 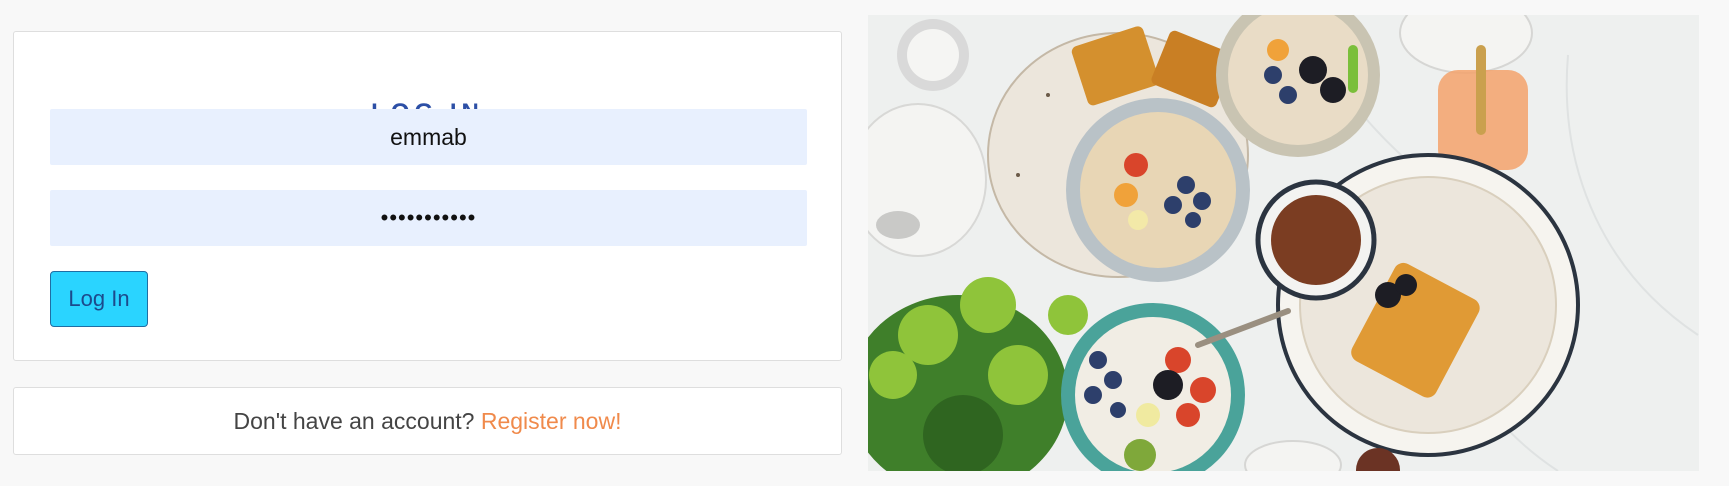 I want to click on register-panel: Don't have an account? Register now!, so click(x=427, y=421).